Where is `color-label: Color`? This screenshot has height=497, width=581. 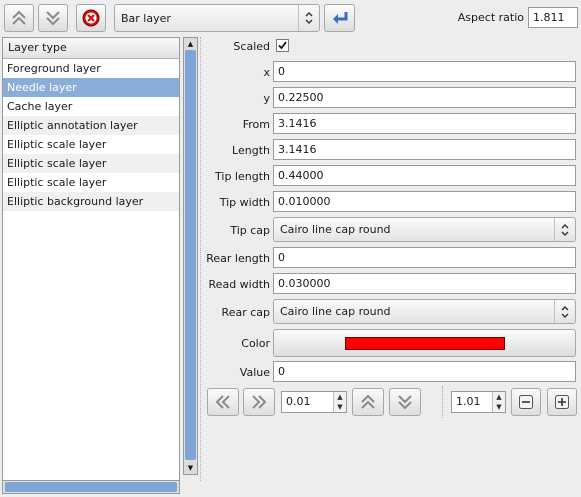
color-label: Color is located at coordinates (255, 343).